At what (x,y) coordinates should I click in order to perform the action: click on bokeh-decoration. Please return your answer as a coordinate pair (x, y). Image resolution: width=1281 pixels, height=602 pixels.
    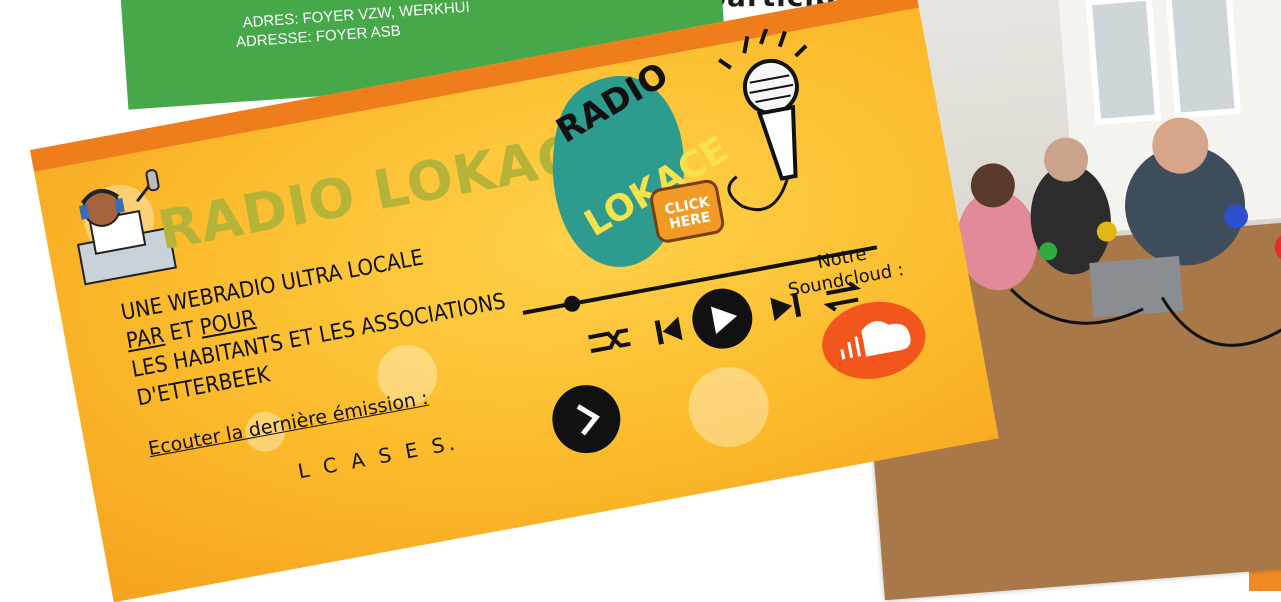
    Looking at the image, I should click on (728, 407).